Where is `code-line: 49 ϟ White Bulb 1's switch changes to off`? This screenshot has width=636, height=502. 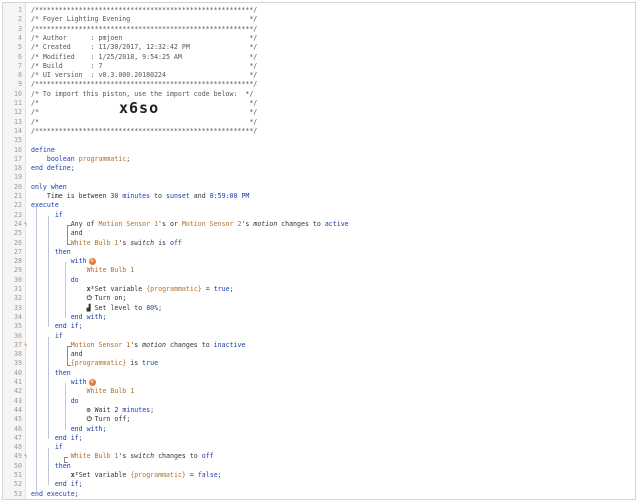
code-line: 49 ϟ White Bulb 1's switch changes to off is located at coordinates (319, 456).